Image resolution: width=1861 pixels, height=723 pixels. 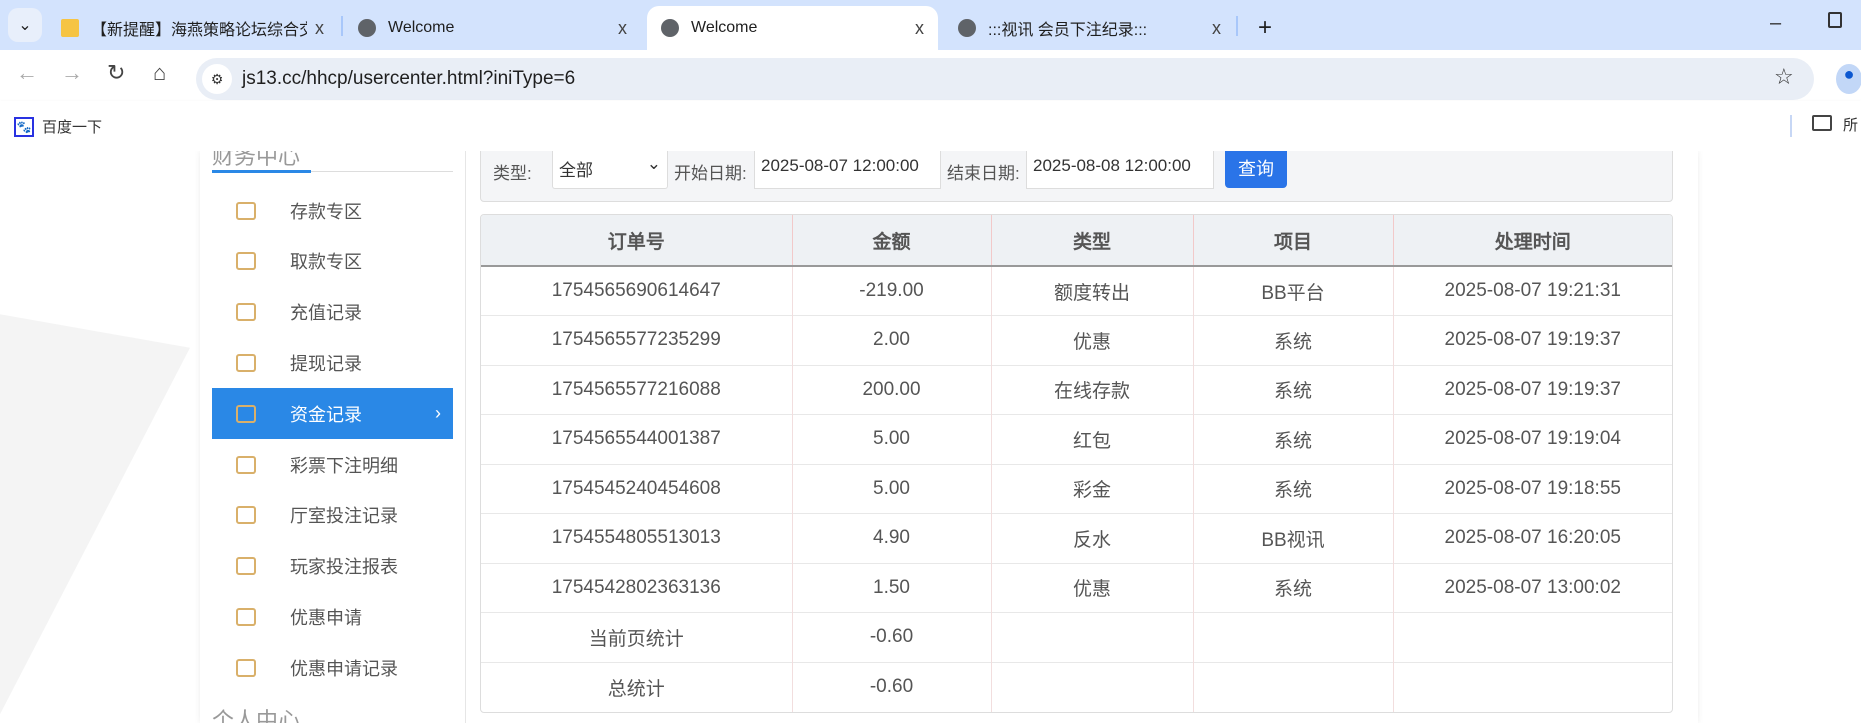 I want to click on tab-search-button: ⌄, so click(x=25, y=25).